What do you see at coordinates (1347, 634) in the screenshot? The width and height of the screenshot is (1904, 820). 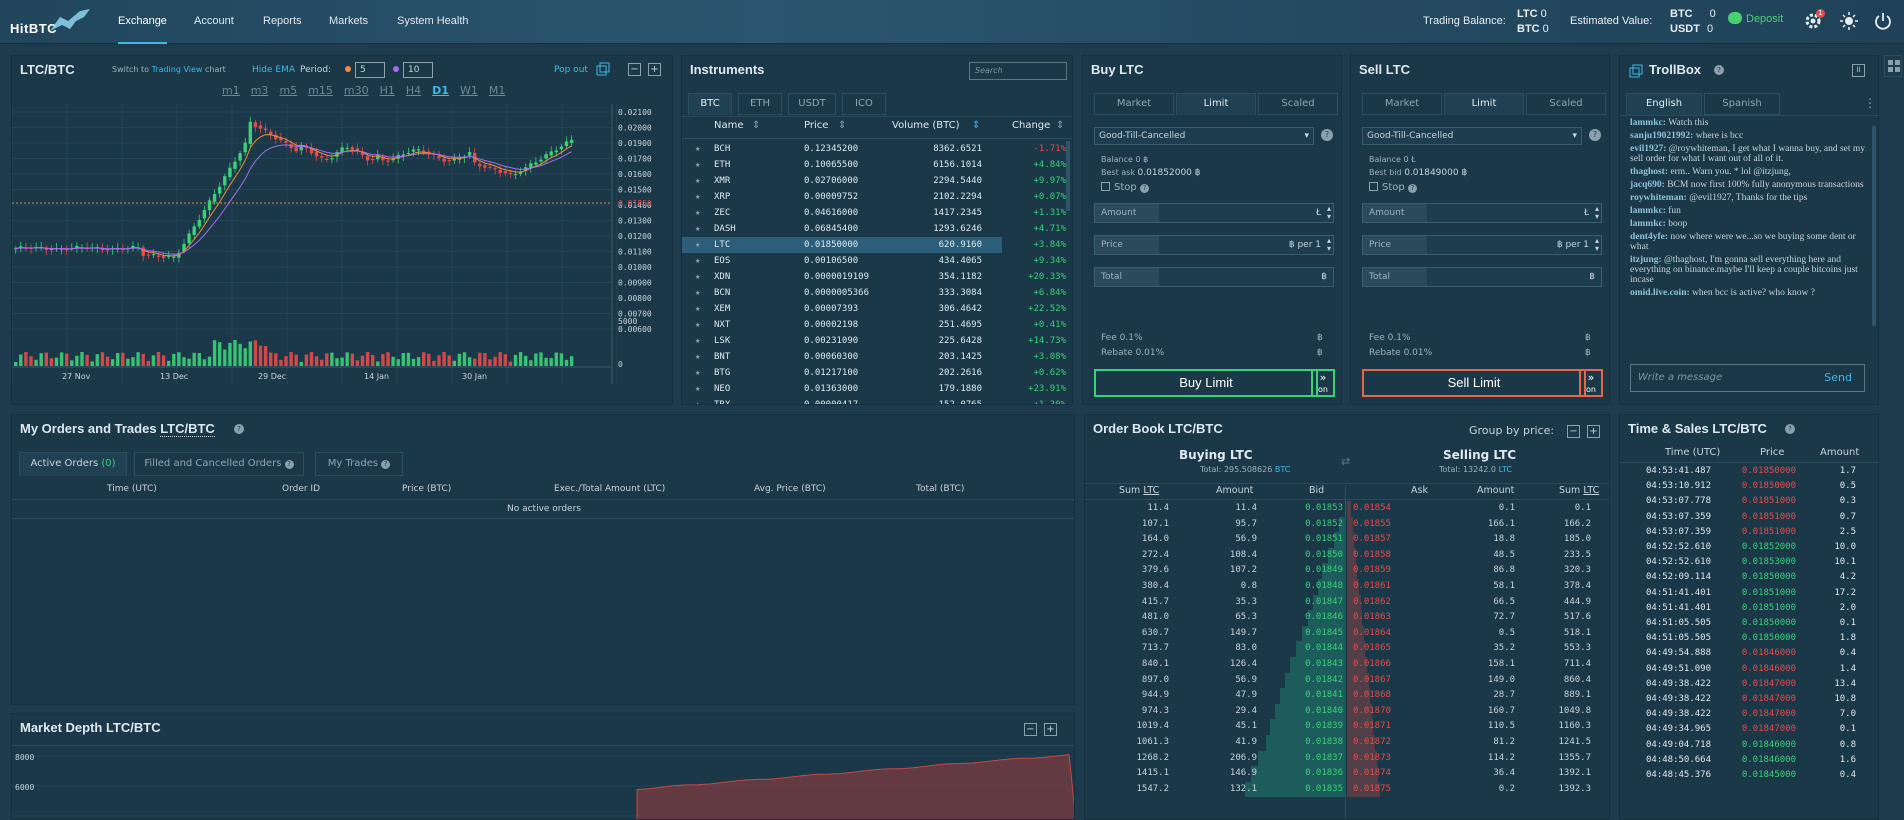 I see `orderbook-row: 630.7 149.7 0.01845 0.01864 0.5 518.1` at bounding box center [1347, 634].